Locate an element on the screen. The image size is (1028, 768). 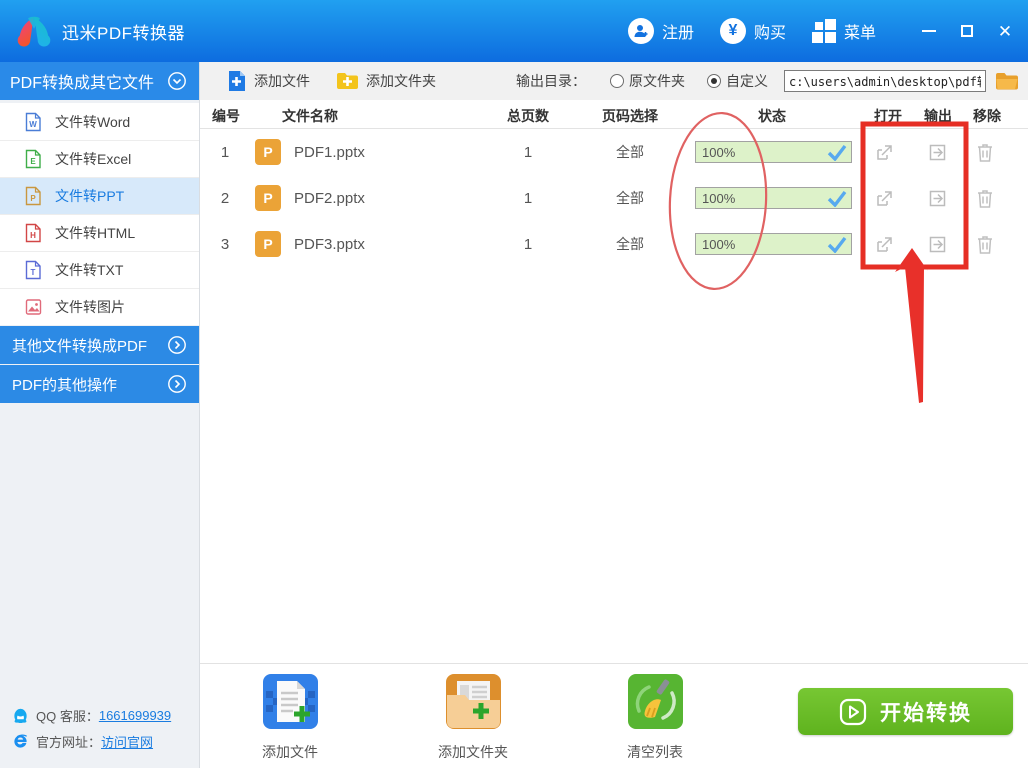
browse-folder-icon is located at coordinates (1007, 81).